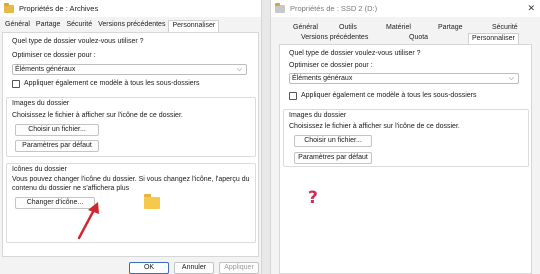 Image resolution: width=540 pixels, height=274 pixels. What do you see at coordinates (194, 26) in the screenshot?
I see `tab-personnaliser: Personnaliser` at bounding box center [194, 26].